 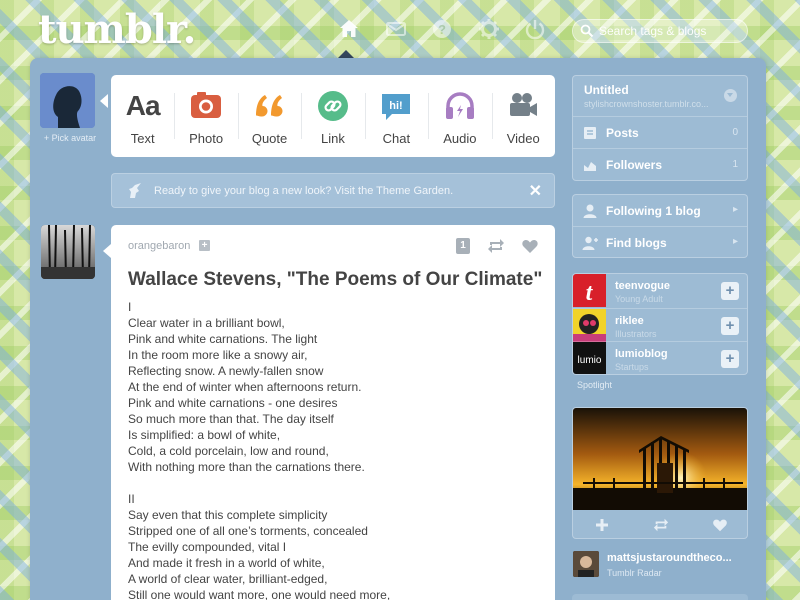 I want to click on settings-icon, so click(x=489, y=29).